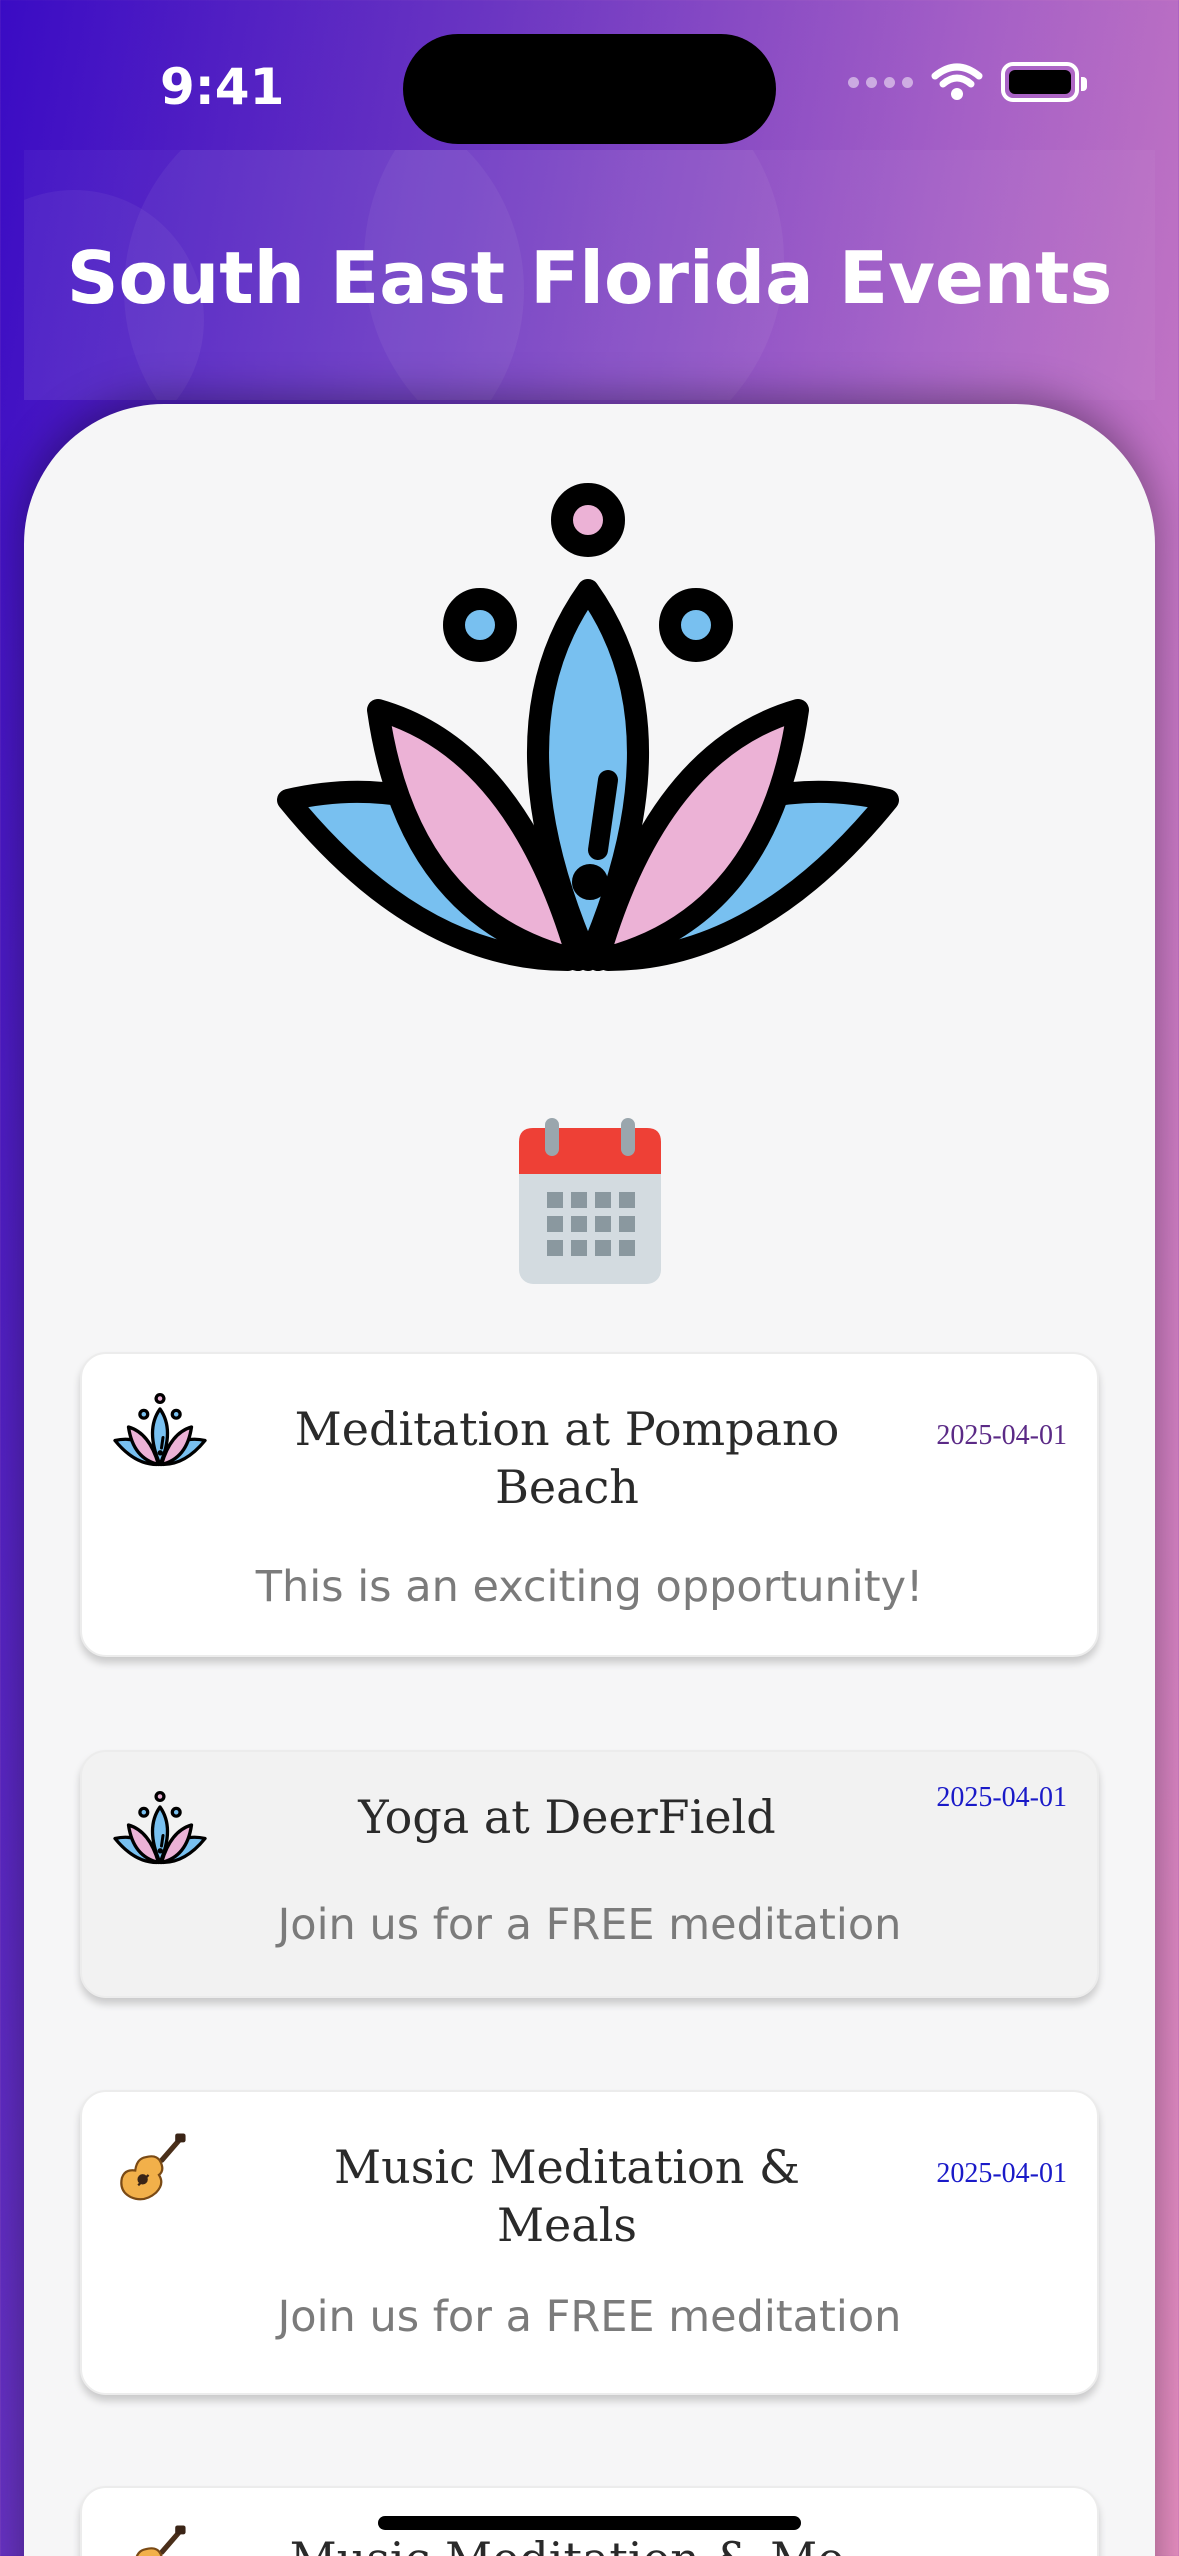 Image resolution: width=1179 pixels, height=2556 pixels. I want to click on wifi-icon, so click(957, 81).